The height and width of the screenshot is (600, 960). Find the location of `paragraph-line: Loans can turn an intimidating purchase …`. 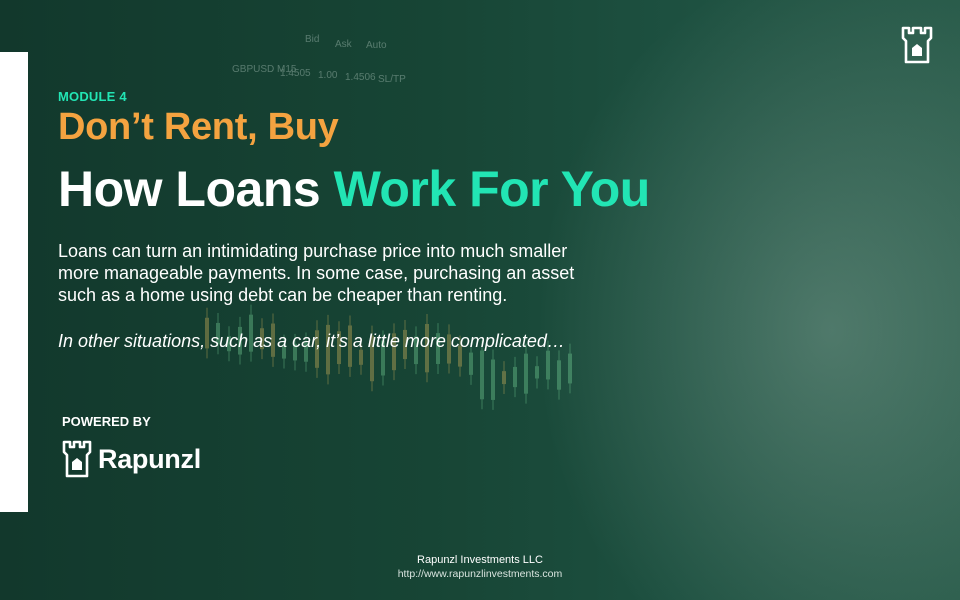

paragraph-line: Loans can turn an intimidating purchase … is located at coordinates (313, 251).